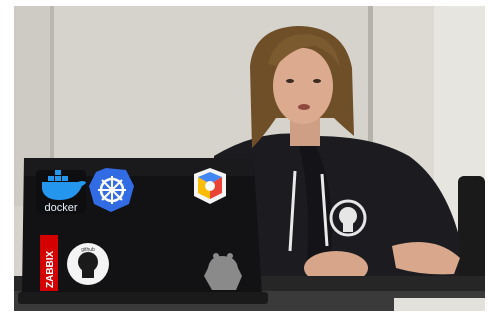 Image resolution: width=495 pixels, height=317 pixels. Describe the element at coordinates (60, 208) in the screenshot. I see `docker-sticker-label: docker` at that location.